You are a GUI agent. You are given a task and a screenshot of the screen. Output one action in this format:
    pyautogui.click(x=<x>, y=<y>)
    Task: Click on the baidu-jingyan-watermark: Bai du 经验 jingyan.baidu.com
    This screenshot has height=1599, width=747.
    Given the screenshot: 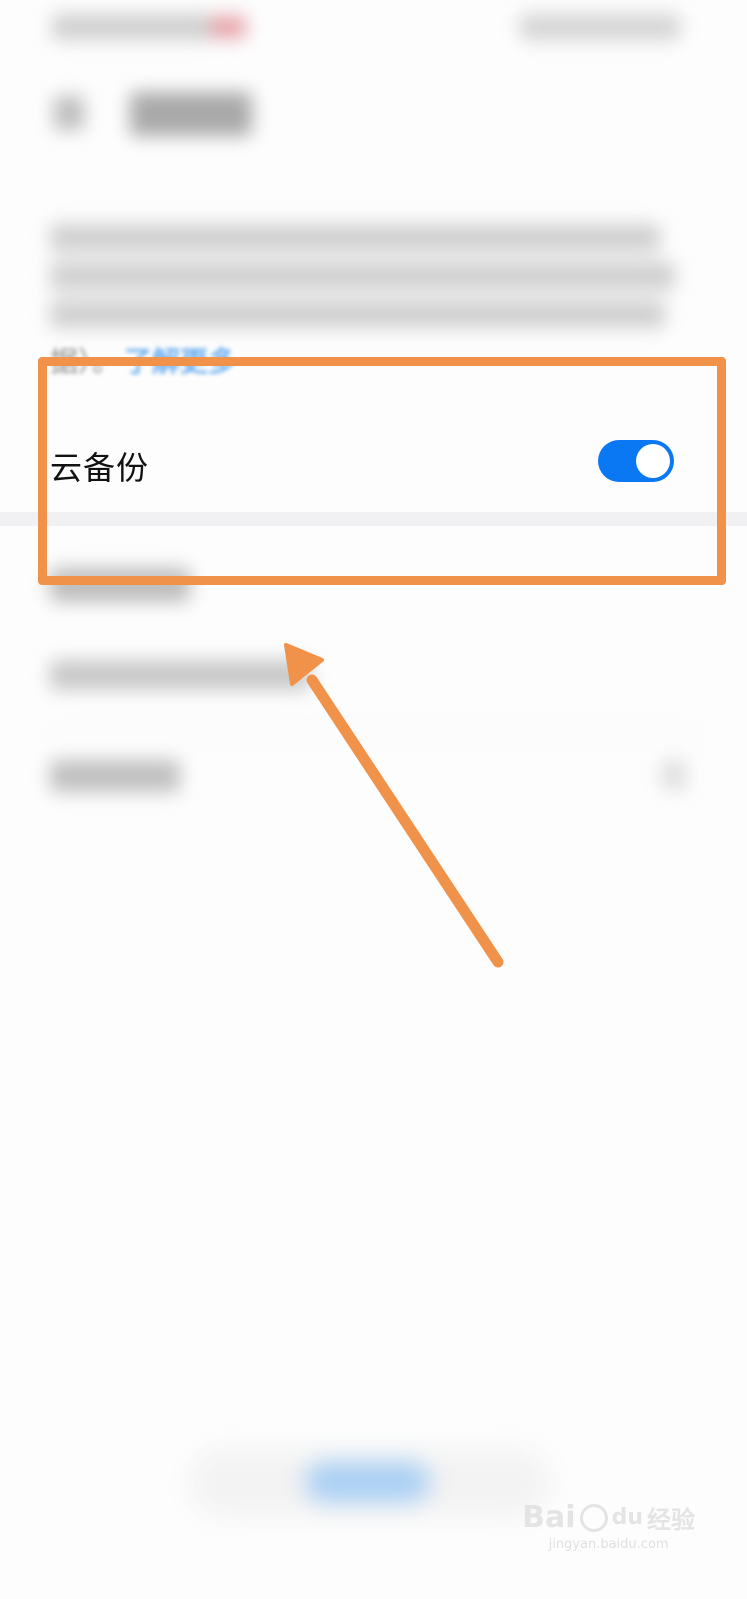 What is the action you would take?
    pyautogui.click(x=608, y=1526)
    